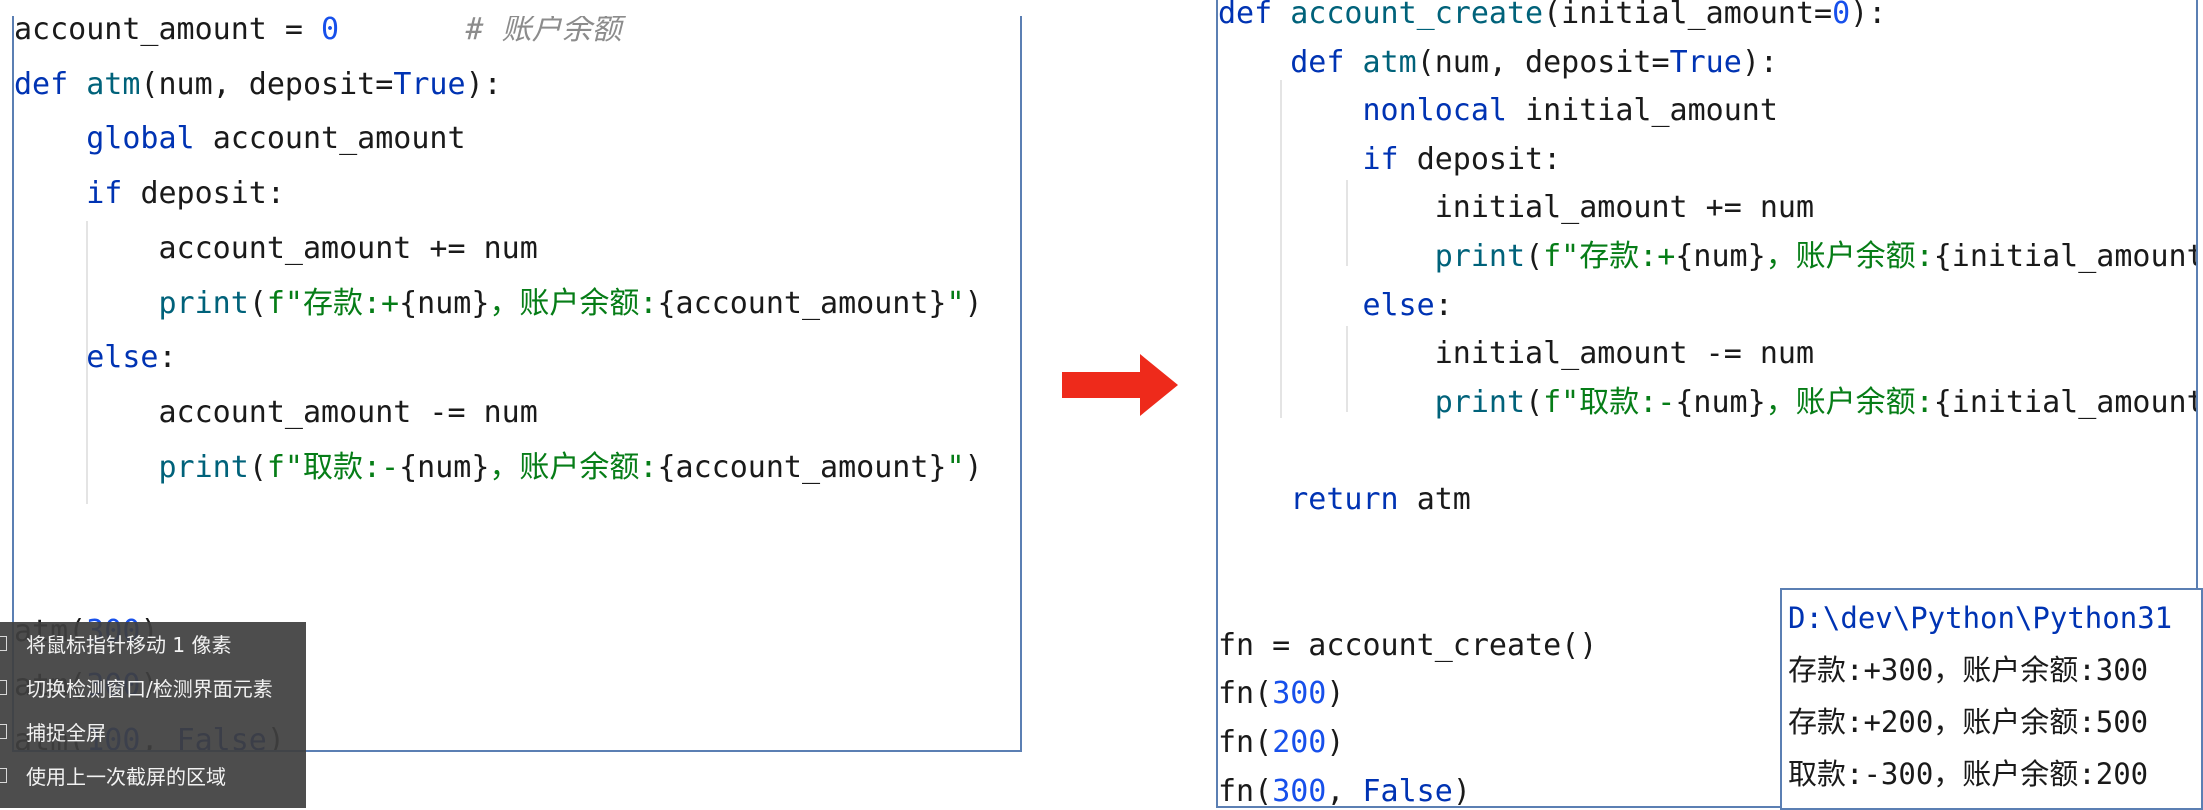  What do you see at coordinates (149, 689) in the screenshot?
I see `menu-item-label: 切换检测窗口/检测界面元素` at bounding box center [149, 689].